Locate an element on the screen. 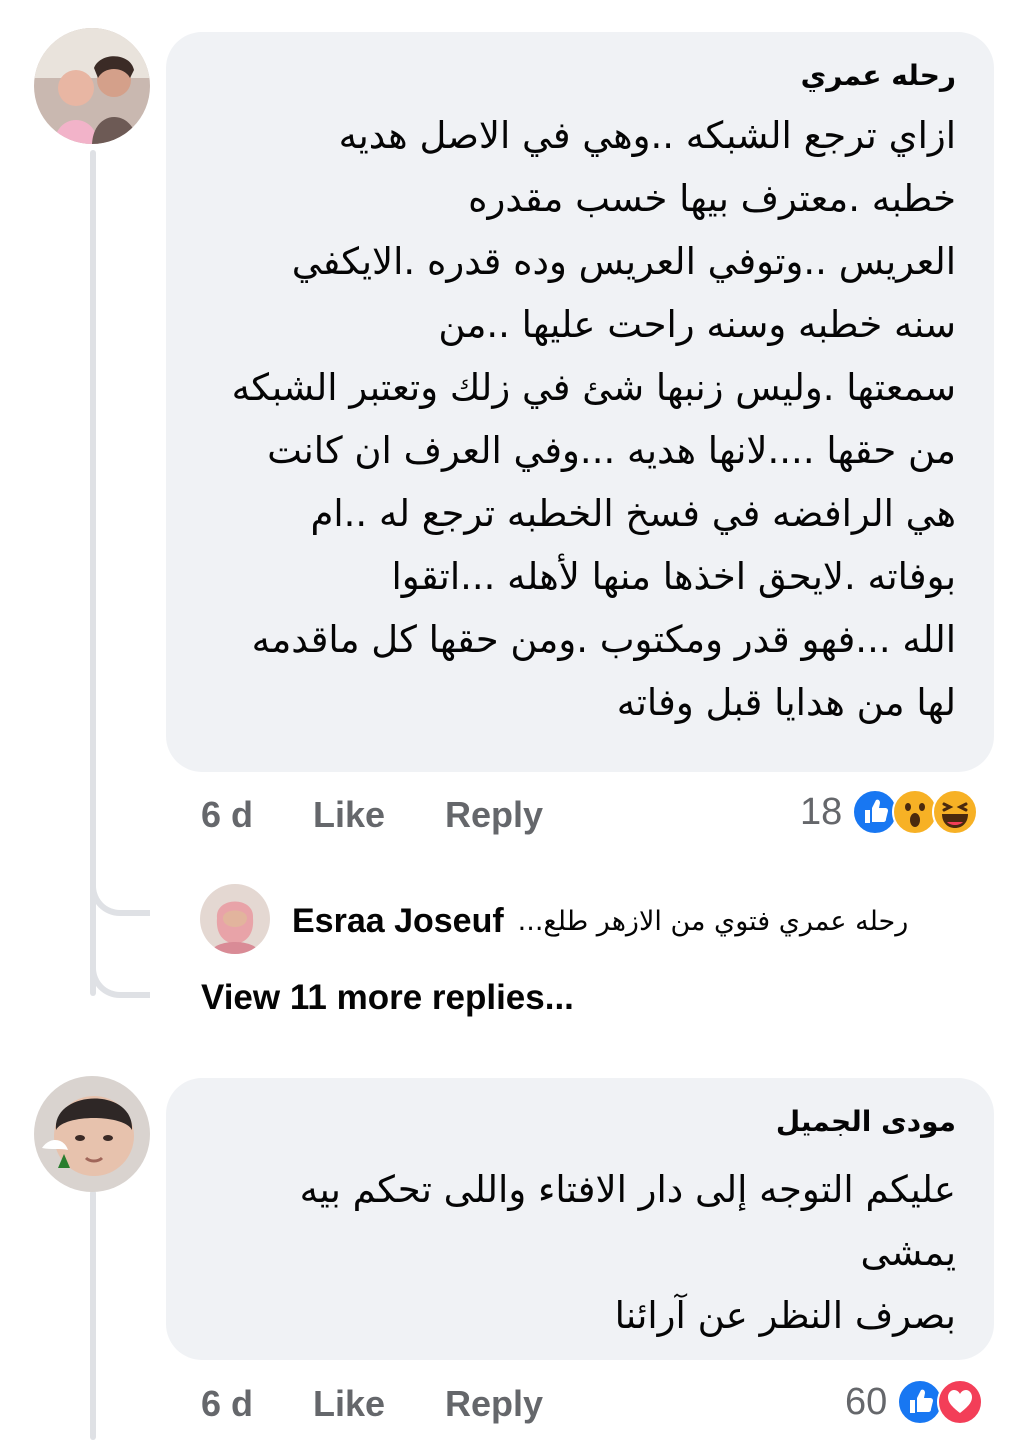  thread-line-second is located at coordinates (93, 1315).